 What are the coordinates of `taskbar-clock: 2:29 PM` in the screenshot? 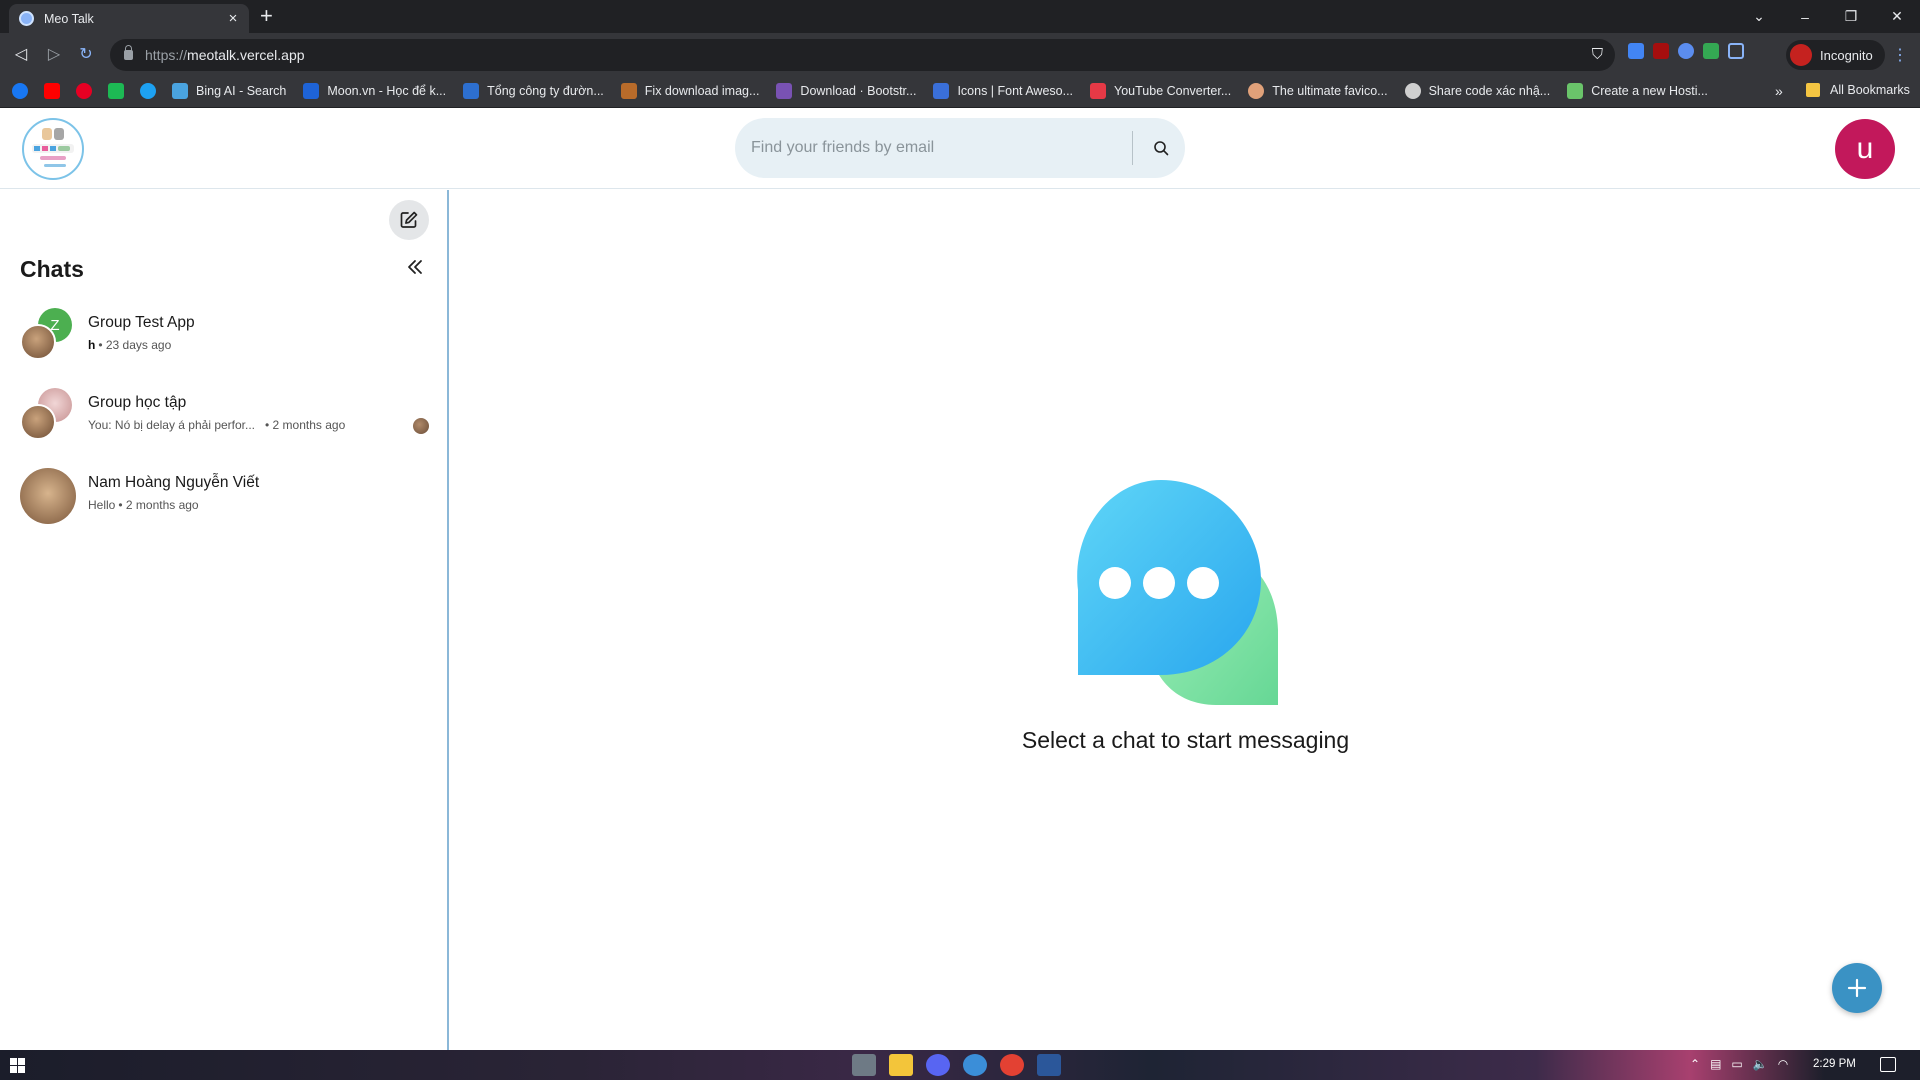 It's located at (1834, 1064).